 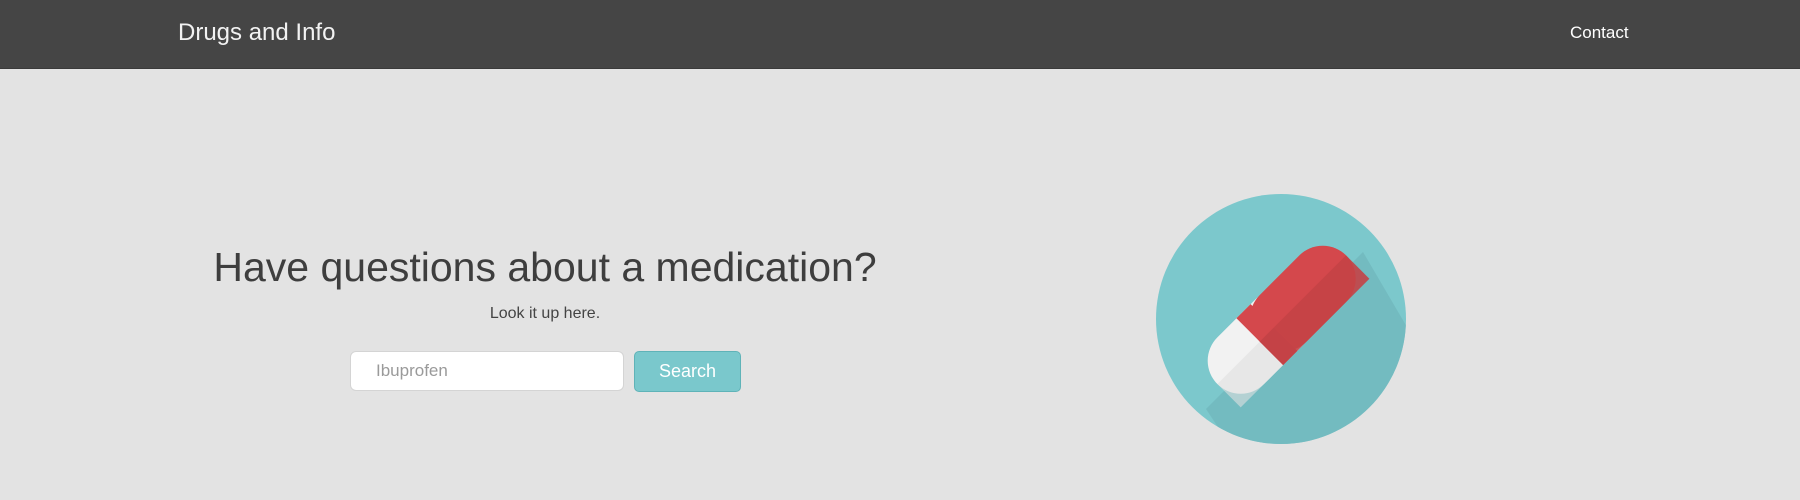 I want to click on search-button: Search, so click(x=687, y=371).